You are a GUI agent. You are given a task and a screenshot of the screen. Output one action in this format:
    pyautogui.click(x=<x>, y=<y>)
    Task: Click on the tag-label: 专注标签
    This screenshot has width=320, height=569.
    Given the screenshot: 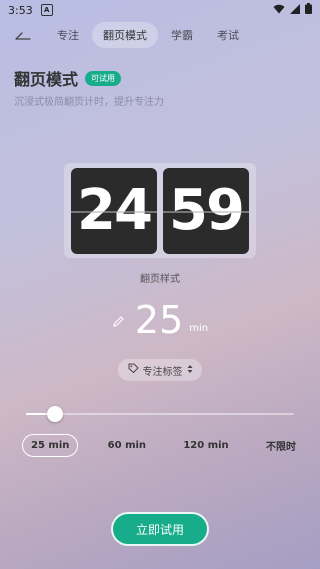 What is the action you would take?
    pyautogui.click(x=162, y=372)
    